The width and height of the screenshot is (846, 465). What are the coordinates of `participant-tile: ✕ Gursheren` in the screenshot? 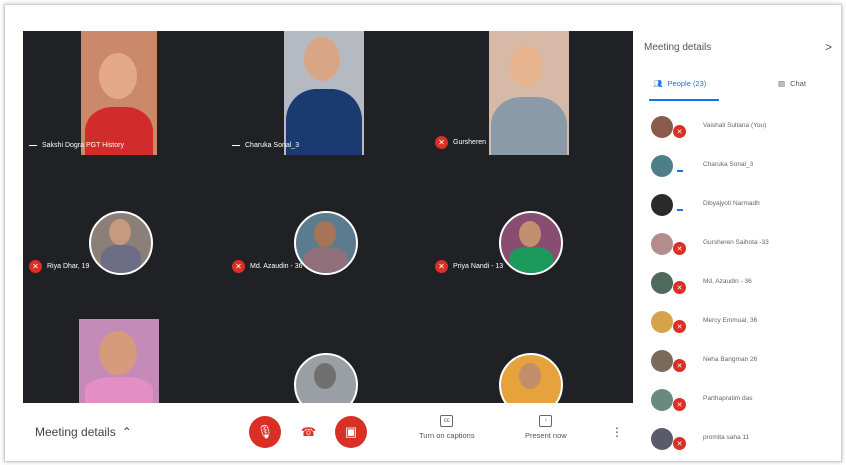 It's located at (530, 99).